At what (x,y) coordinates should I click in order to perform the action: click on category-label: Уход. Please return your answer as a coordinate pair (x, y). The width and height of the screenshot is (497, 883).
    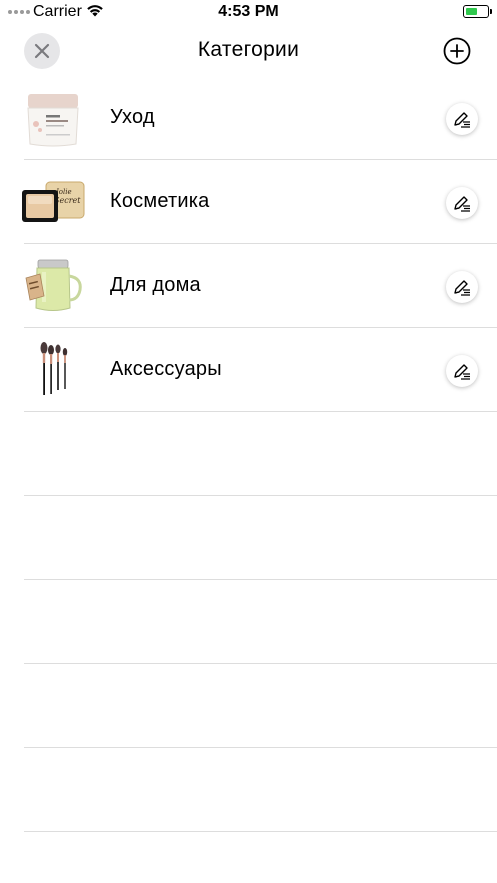
    Looking at the image, I should click on (132, 117).